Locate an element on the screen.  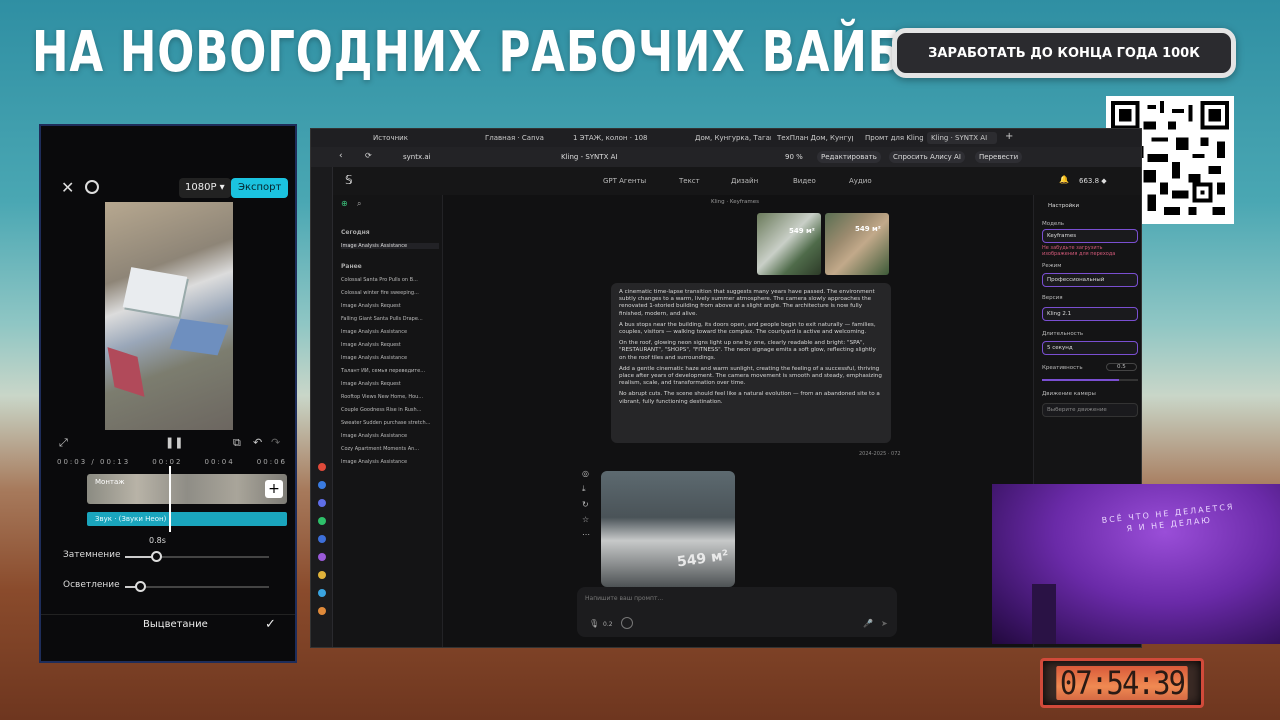
tab: Источник is located at coordinates (394, 138).